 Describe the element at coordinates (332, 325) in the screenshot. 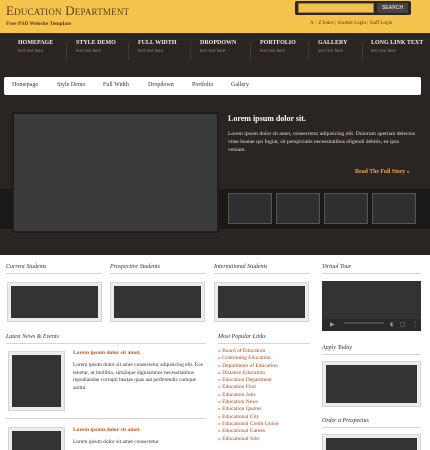

I see `play-icon: ▶` at that location.